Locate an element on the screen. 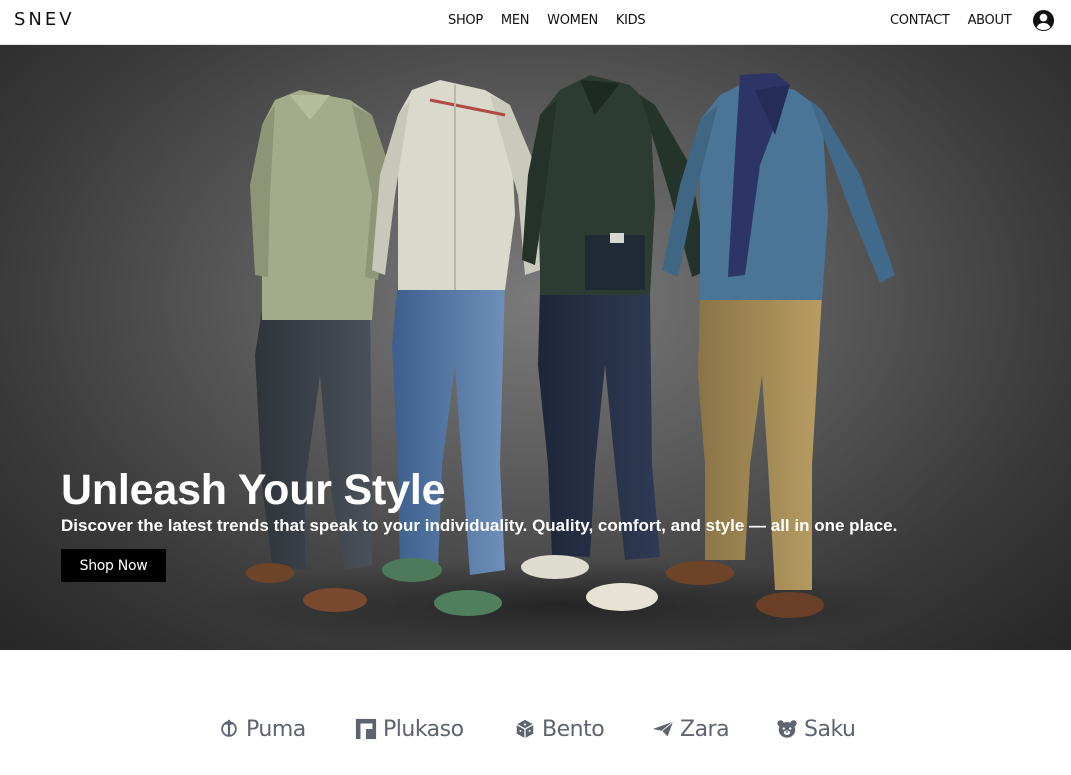 This screenshot has width=1071, height=775. secondary-nav: CONTACT ABOUT is located at coordinates (951, 20).